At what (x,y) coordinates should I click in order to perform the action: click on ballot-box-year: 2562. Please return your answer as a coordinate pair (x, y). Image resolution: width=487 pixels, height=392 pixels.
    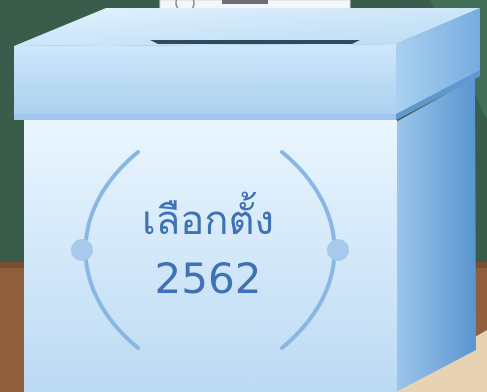
    Looking at the image, I should click on (208, 278).